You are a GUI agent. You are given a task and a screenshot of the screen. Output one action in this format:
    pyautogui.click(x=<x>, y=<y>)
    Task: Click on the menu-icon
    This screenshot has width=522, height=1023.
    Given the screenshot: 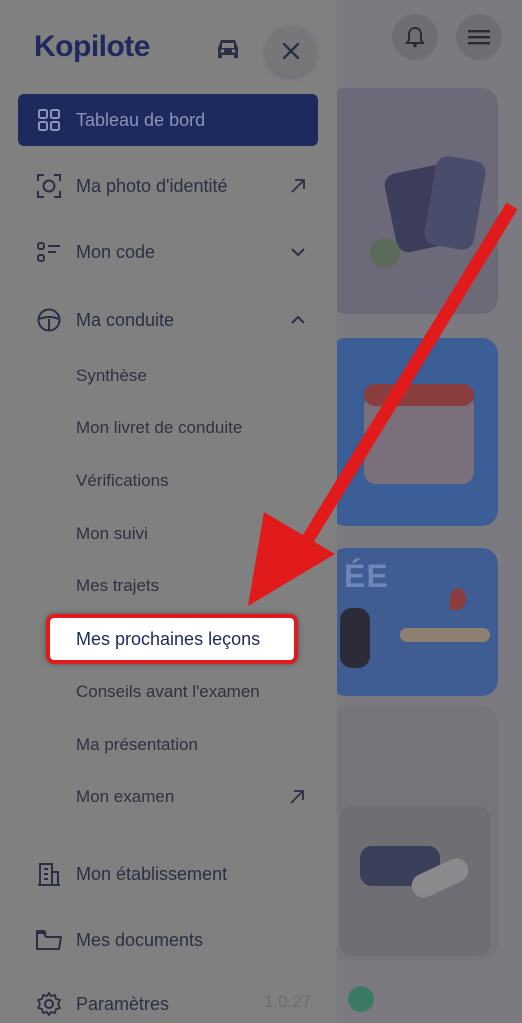 What is the action you would take?
    pyautogui.click(x=479, y=37)
    